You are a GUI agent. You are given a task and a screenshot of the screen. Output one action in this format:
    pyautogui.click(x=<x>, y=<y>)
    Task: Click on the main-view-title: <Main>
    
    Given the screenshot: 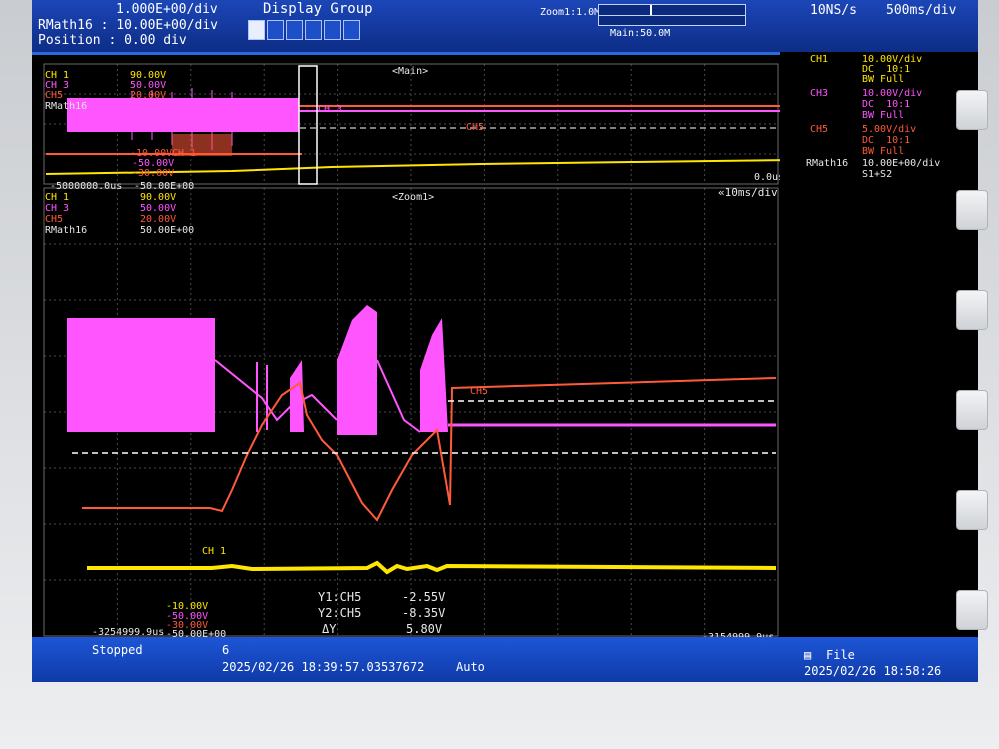 What is the action you would take?
    pyautogui.click(x=410, y=71)
    